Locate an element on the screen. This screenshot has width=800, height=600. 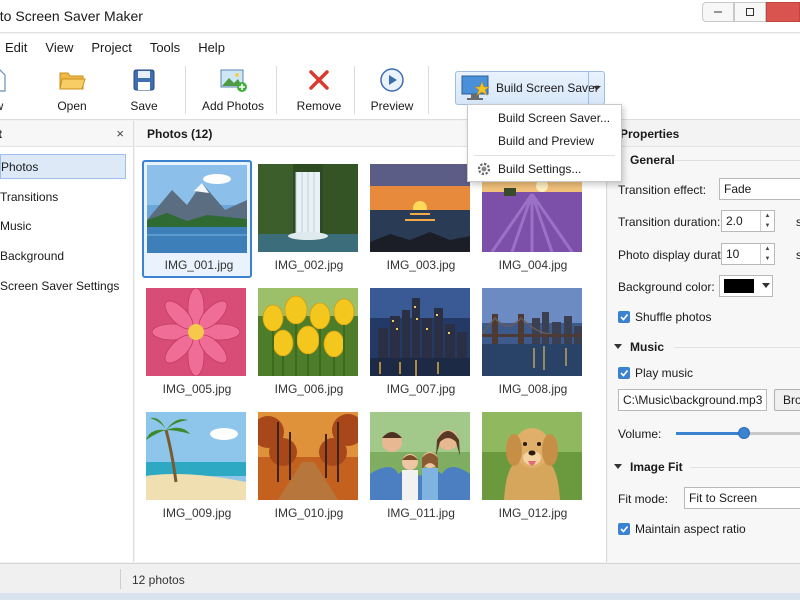
photo-waterfall is located at coordinates (308, 208).